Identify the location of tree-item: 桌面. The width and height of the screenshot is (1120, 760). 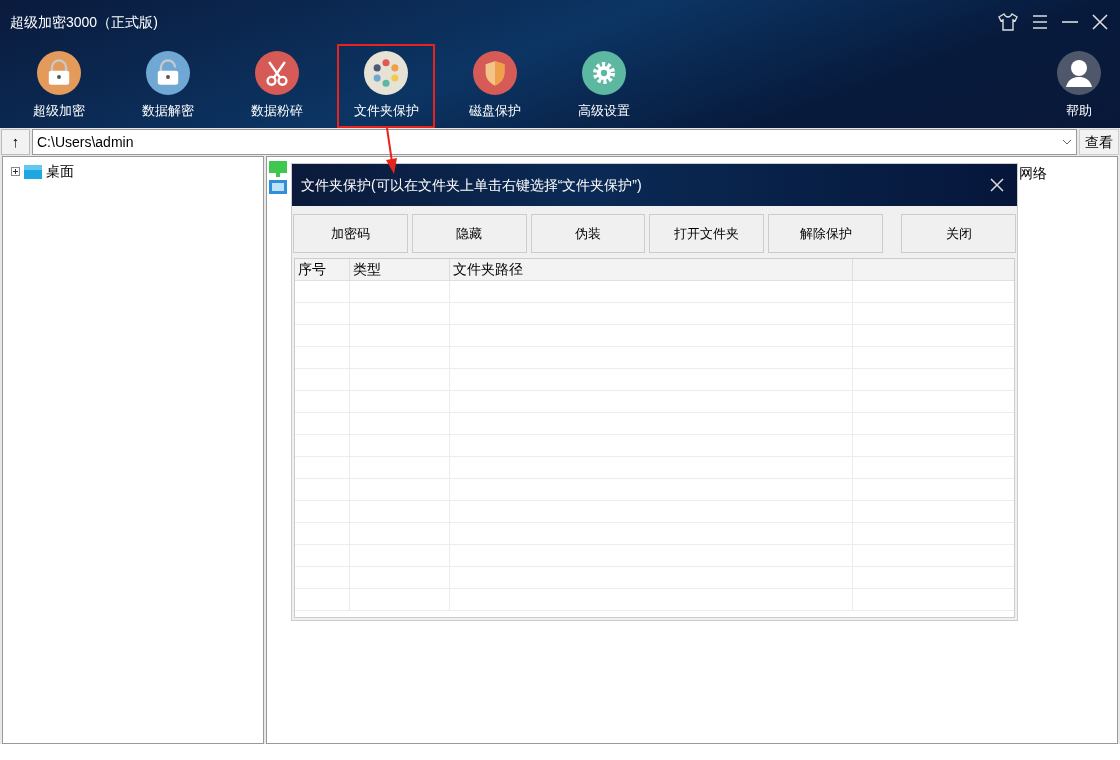
(60, 171).